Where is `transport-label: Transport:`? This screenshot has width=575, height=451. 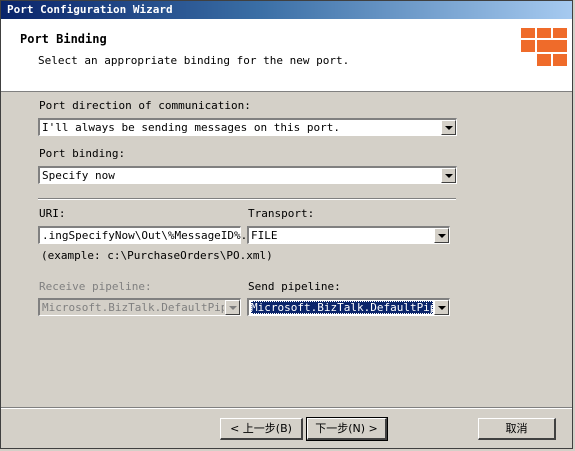 transport-label: Transport: is located at coordinates (281, 213).